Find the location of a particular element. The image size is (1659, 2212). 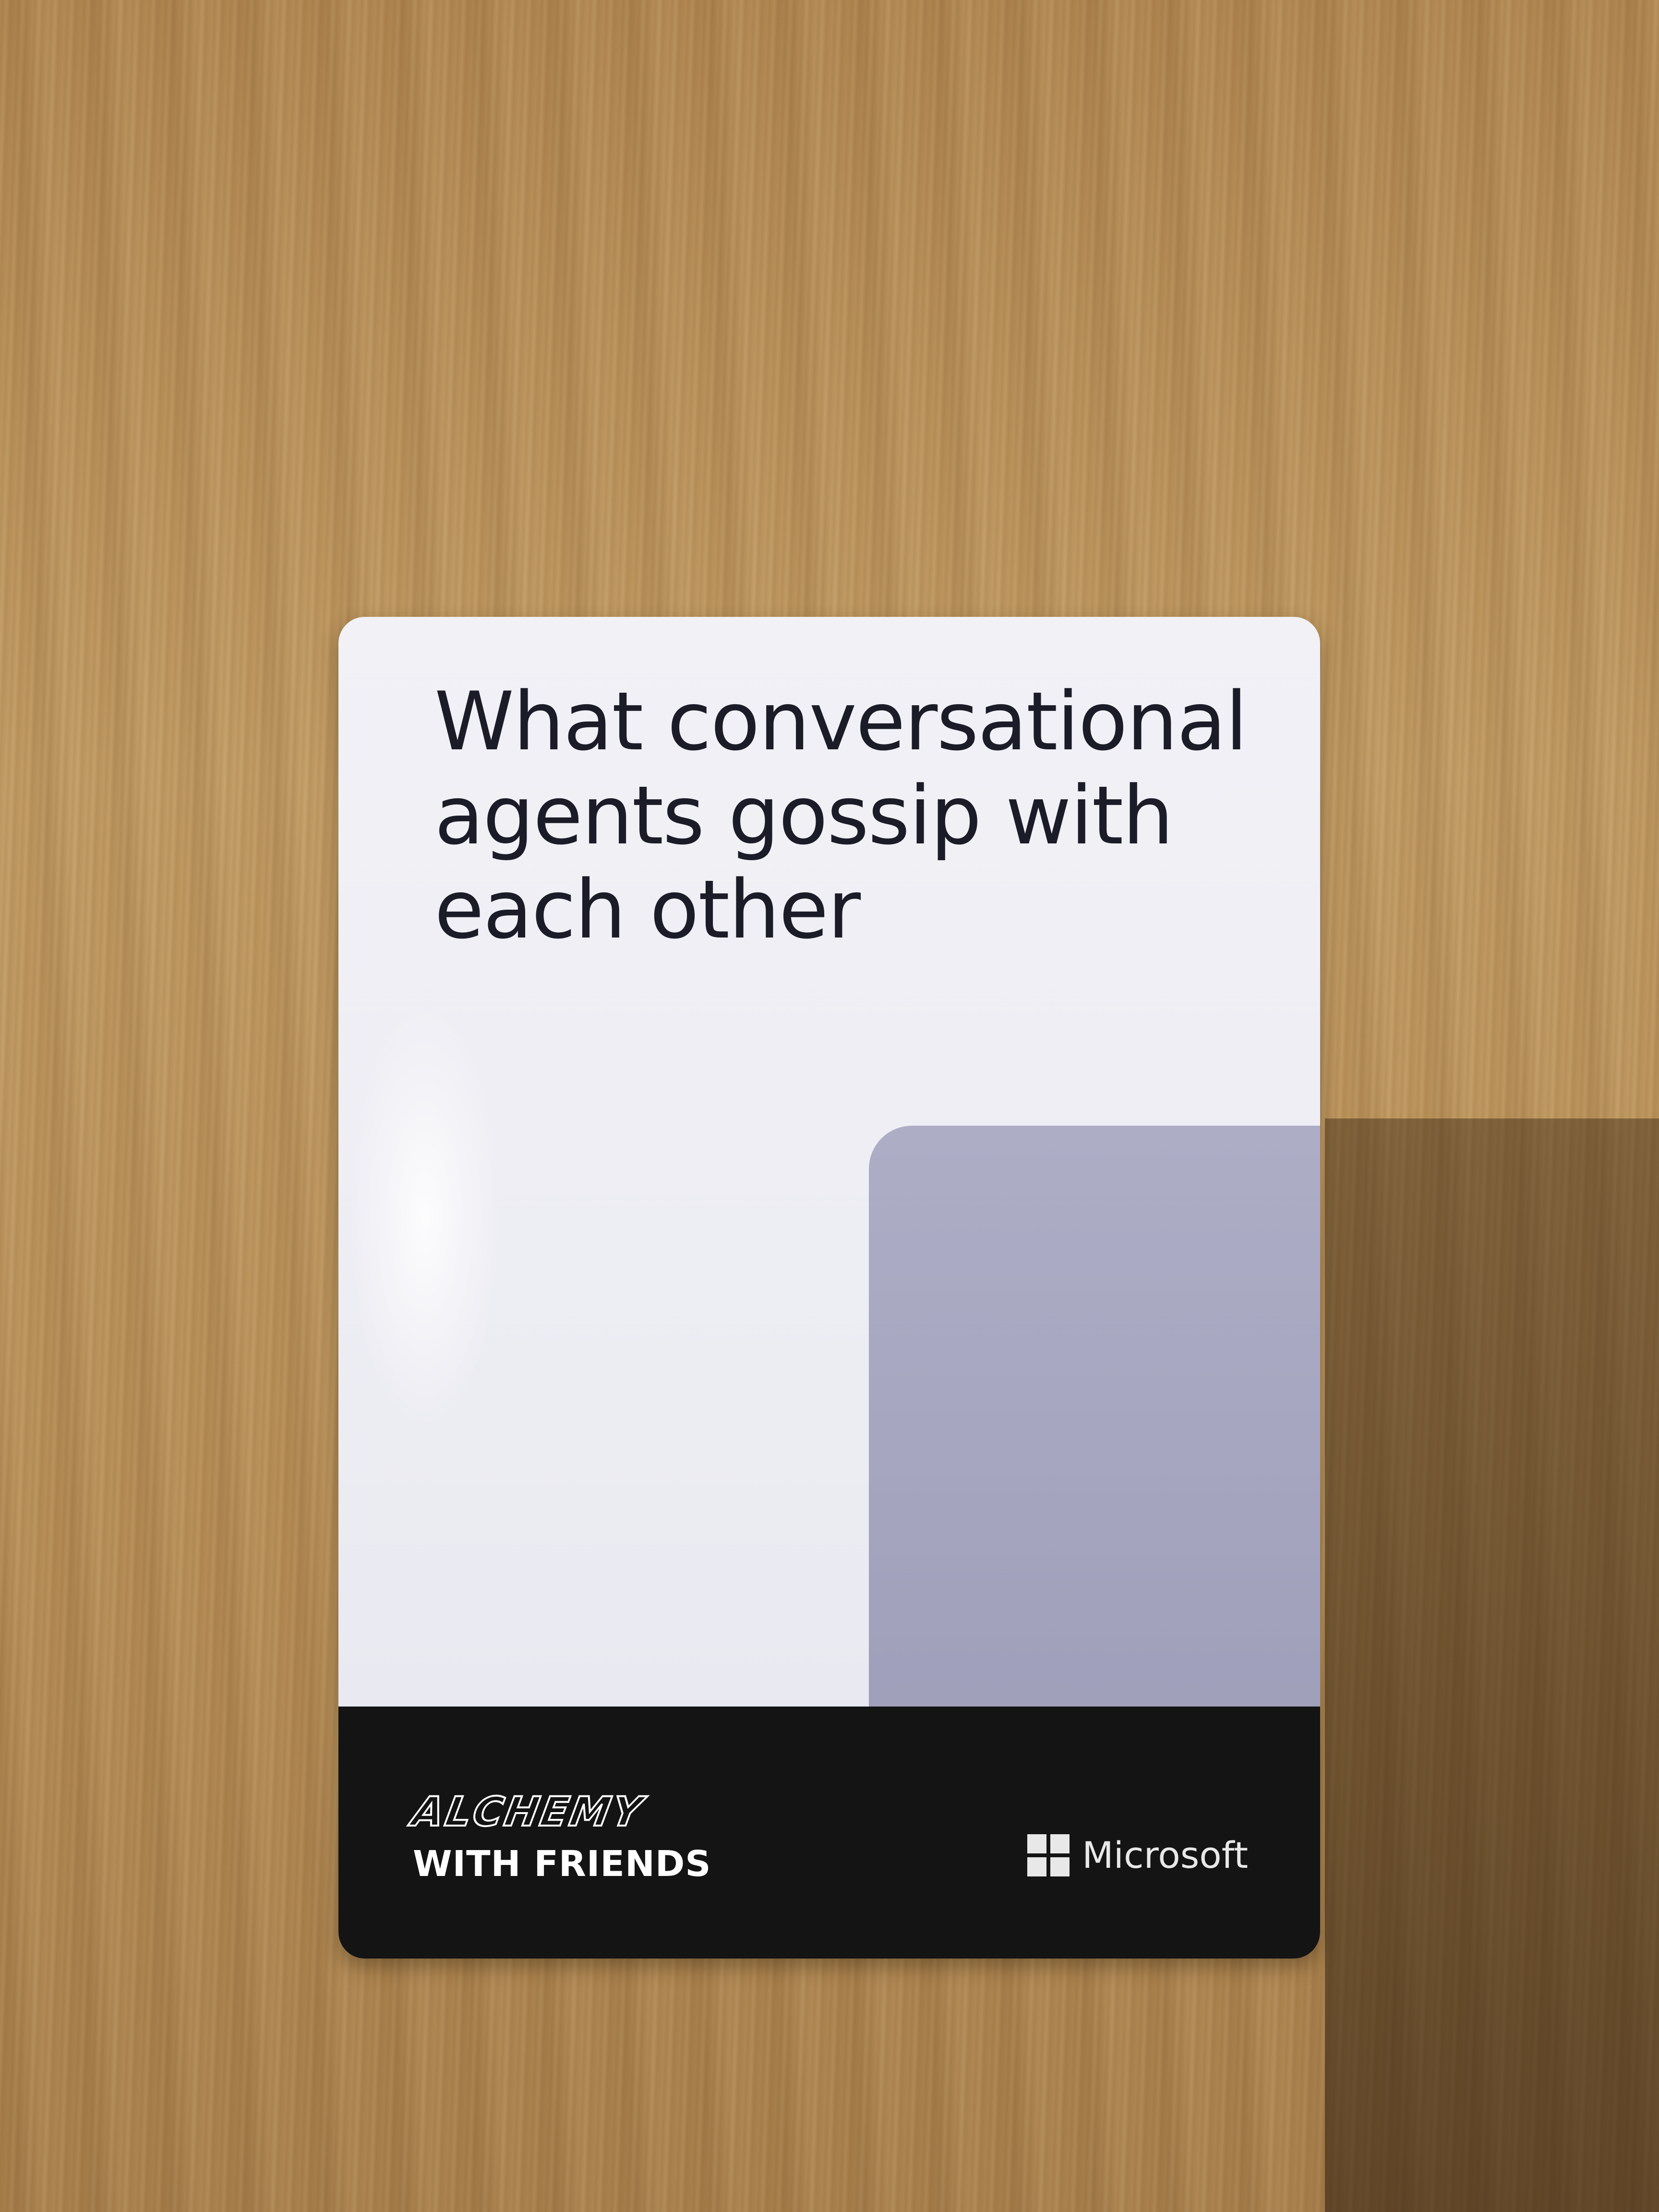

microsoft-brand-name: Microsoft is located at coordinates (1165, 1855).